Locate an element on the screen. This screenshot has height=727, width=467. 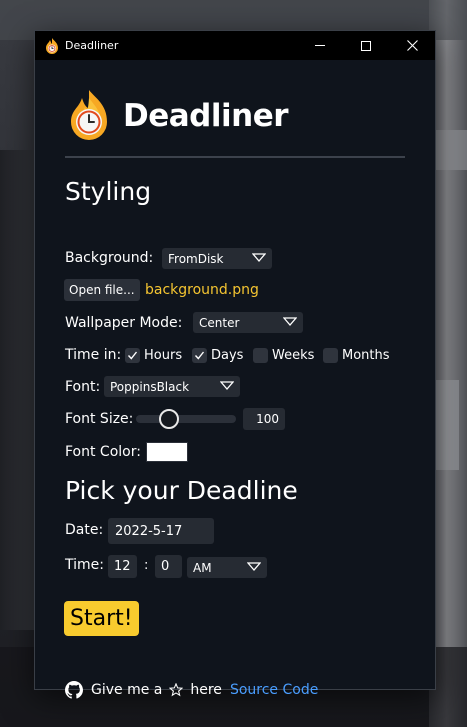
minimize-button is located at coordinates (320, 45).